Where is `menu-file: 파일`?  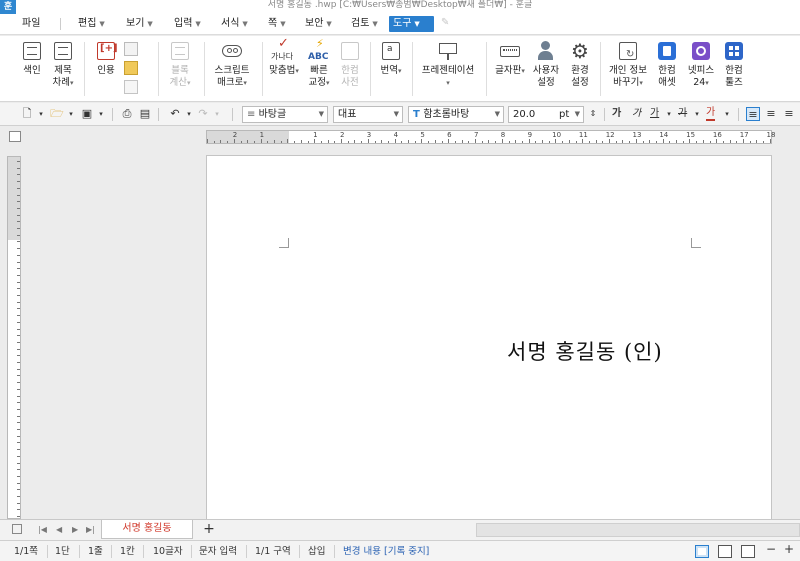 menu-file: 파일 is located at coordinates (31, 24).